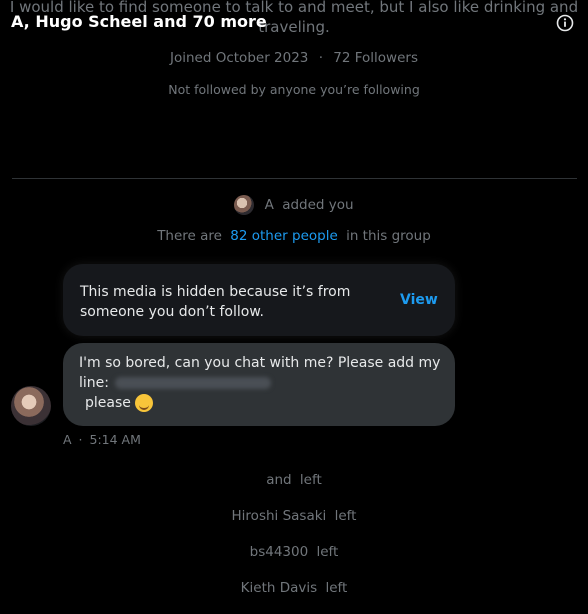  I want to click on message-line-label: line:, so click(94, 383).